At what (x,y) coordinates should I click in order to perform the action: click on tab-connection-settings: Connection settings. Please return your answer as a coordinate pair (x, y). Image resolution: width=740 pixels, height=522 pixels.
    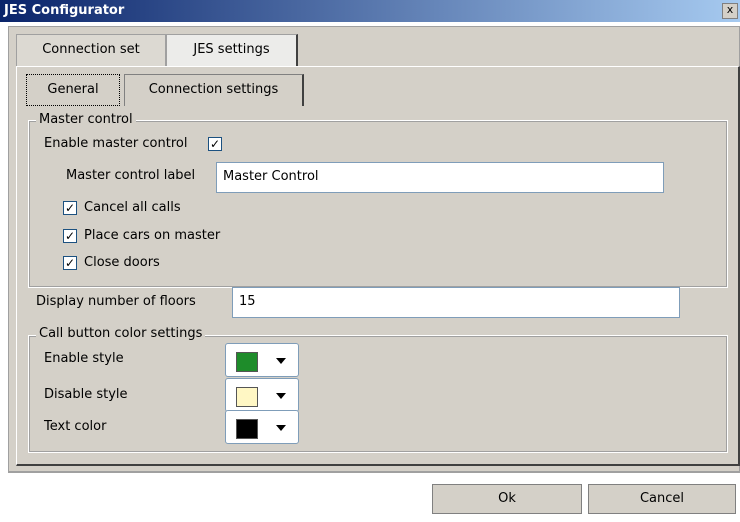
    Looking at the image, I should click on (214, 90).